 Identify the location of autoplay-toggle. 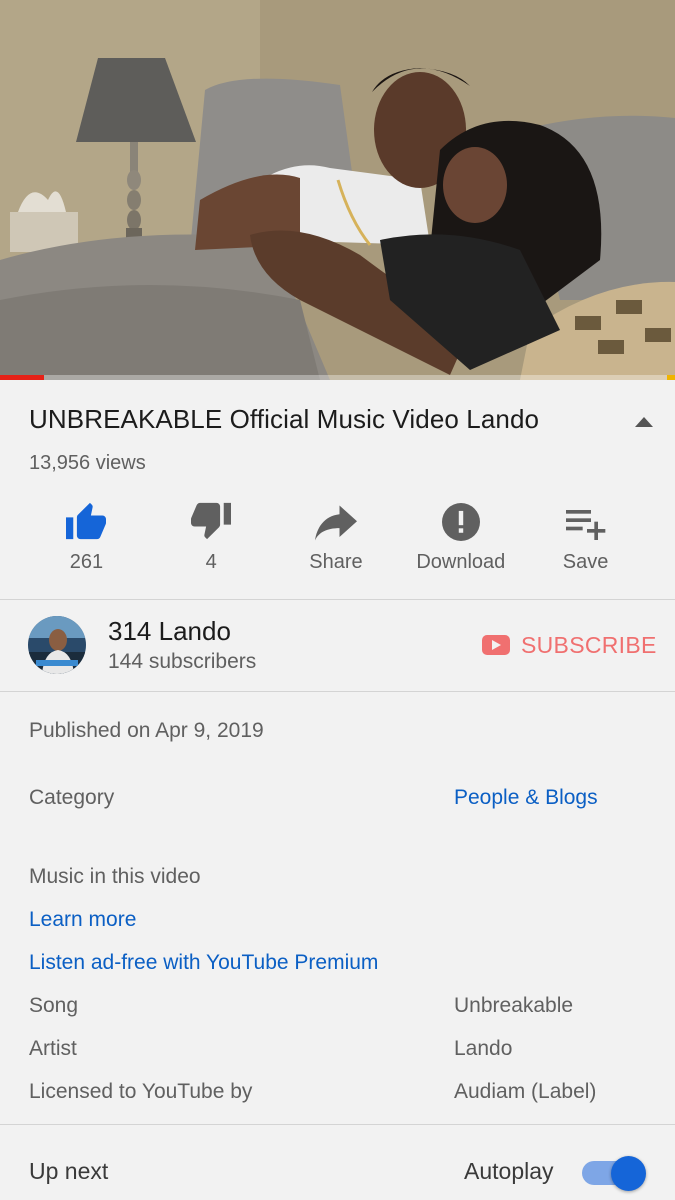
(614, 1173).